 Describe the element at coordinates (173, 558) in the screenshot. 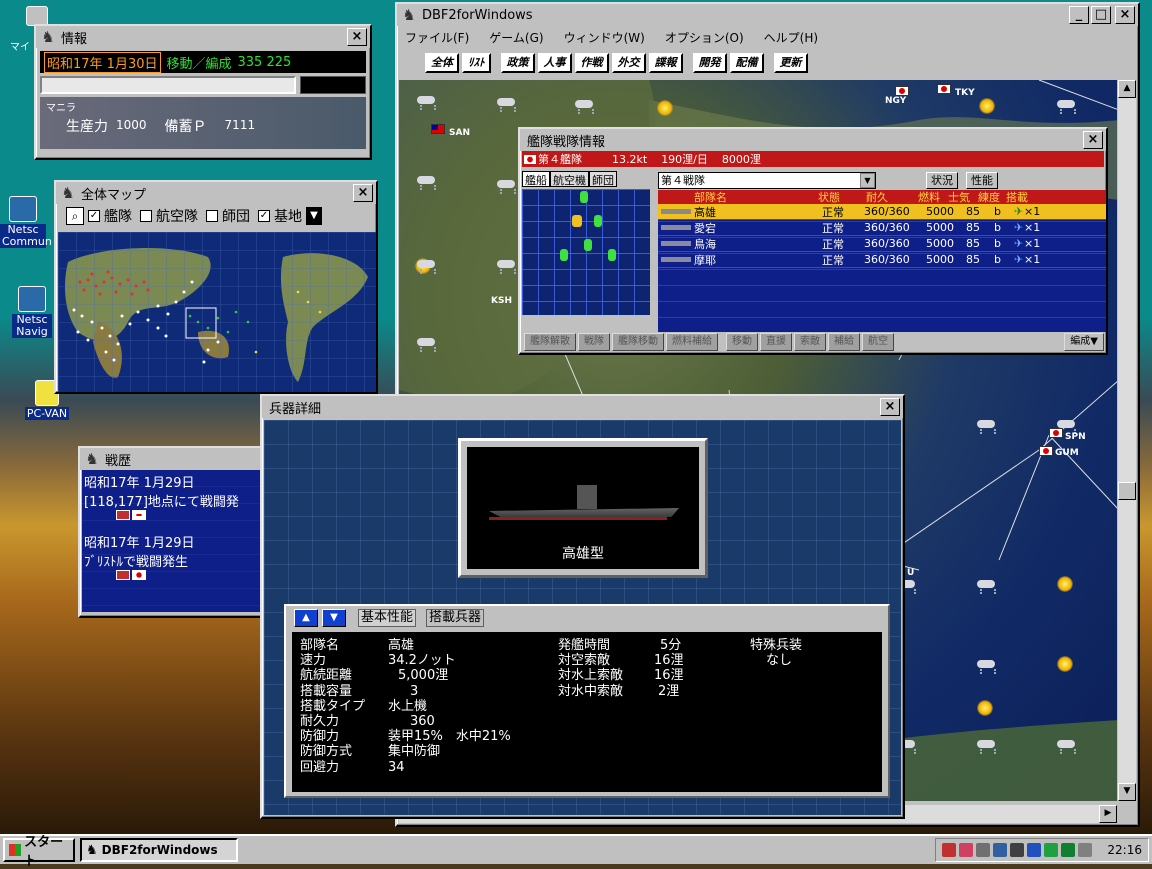

I see `history-entry: 昭和17年 1月29日 ﾌﾞﾘｽﾄﾙで戦闘発生` at that location.